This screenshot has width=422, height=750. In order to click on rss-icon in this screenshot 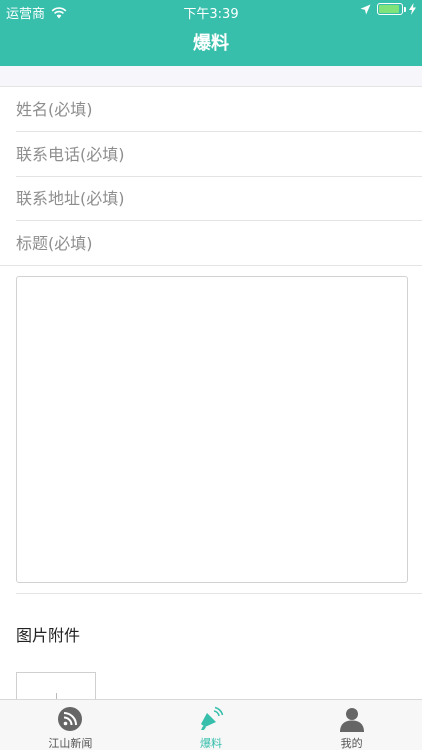, I will do `click(70, 719)`.